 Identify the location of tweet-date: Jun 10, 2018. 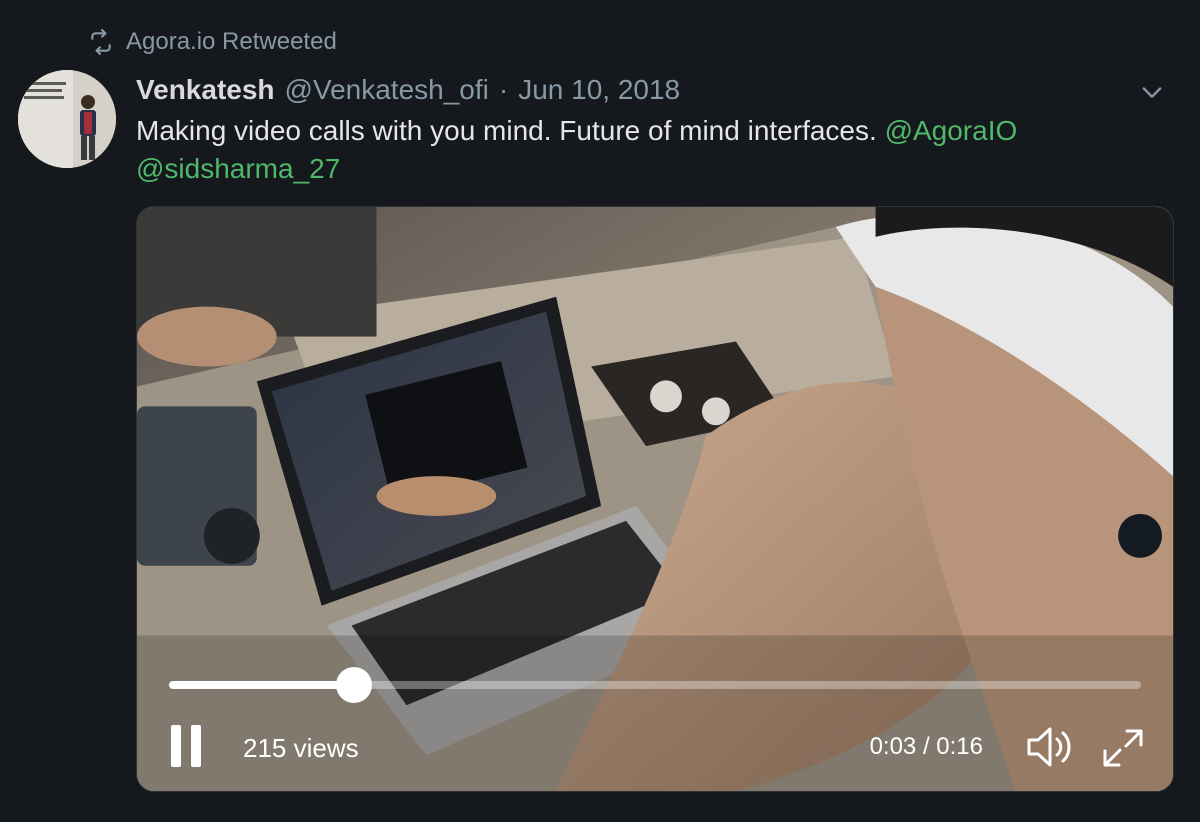
(599, 90).